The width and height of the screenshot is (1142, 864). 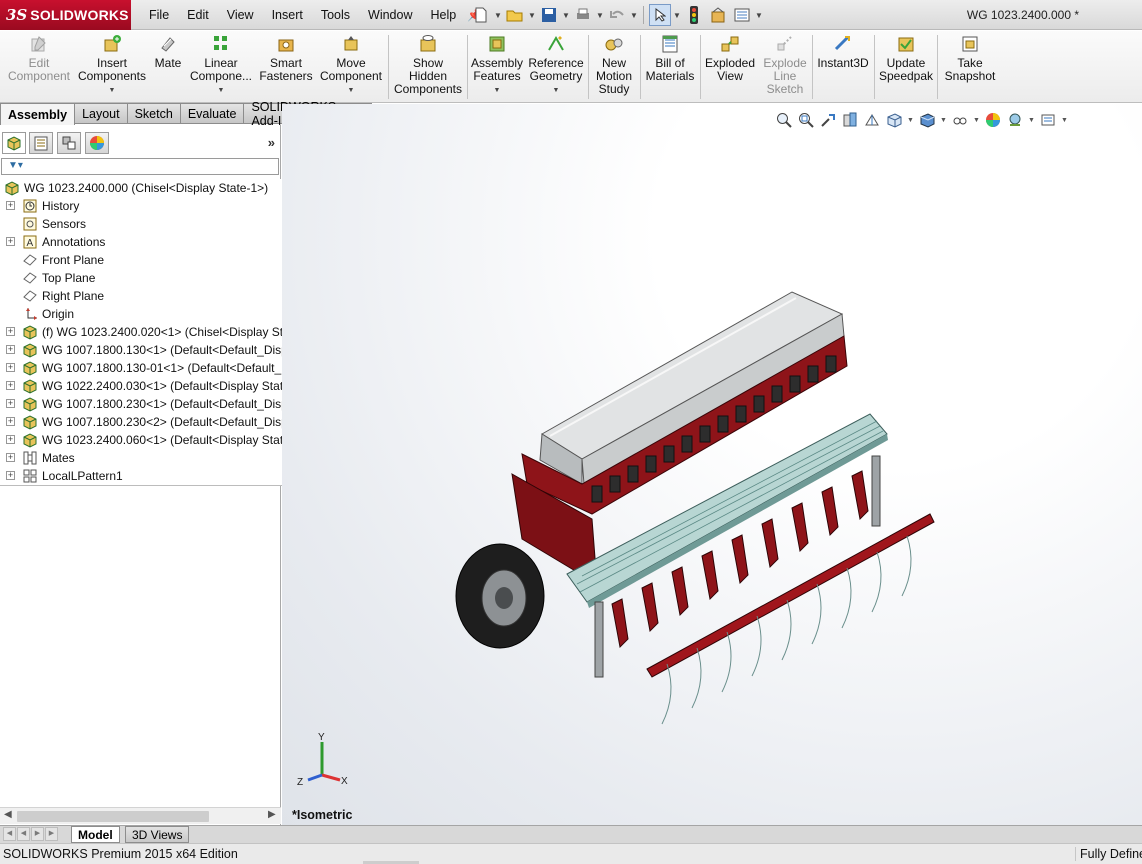 What do you see at coordinates (634, 15) in the screenshot?
I see `undo-dropdown-icon: ▼` at bounding box center [634, 15].